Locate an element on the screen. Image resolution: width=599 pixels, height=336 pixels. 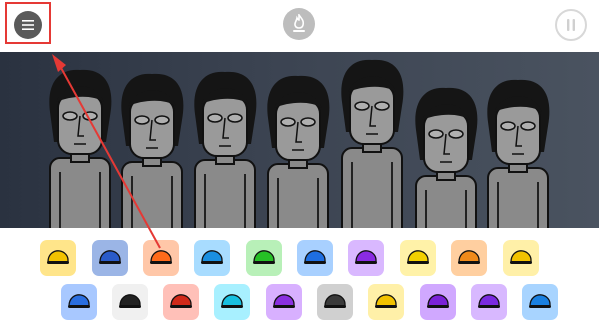
purple-triangle-sound-button is located at coordinates (366, 258).